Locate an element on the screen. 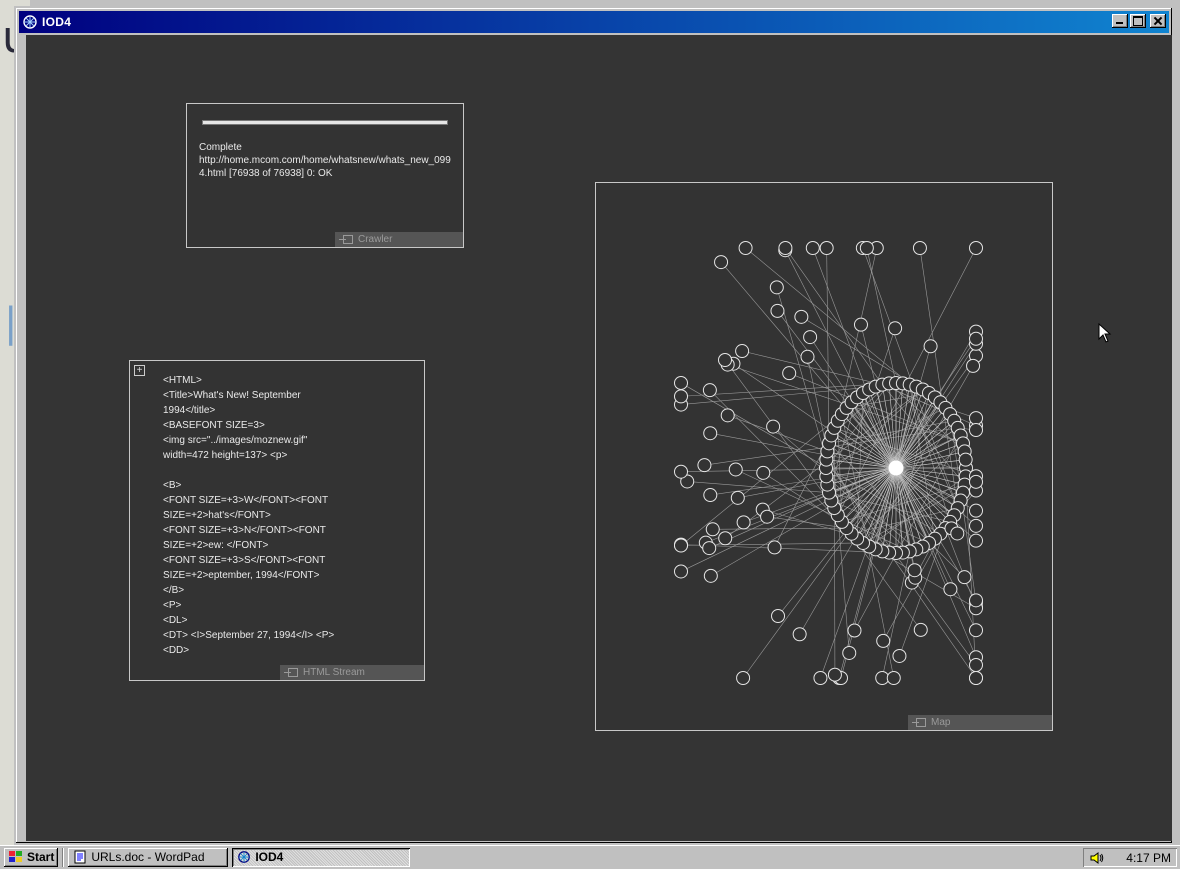 The width and height of the screenshot is (1180, 869). crawler-label-tab: Crawler is located at coordinates (399, 239).